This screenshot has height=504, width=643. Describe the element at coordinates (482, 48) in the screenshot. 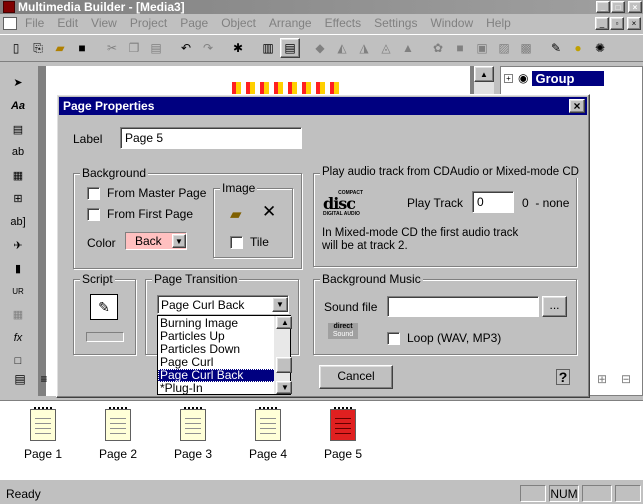

I see `frame-icon: ▣` at that location.